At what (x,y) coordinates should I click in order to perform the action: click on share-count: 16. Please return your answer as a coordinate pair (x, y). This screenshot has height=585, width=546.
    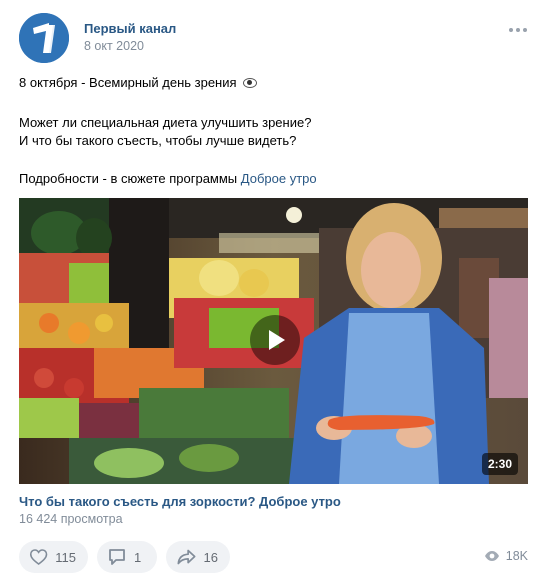
    Looking at the image, I should click on (210, 557).